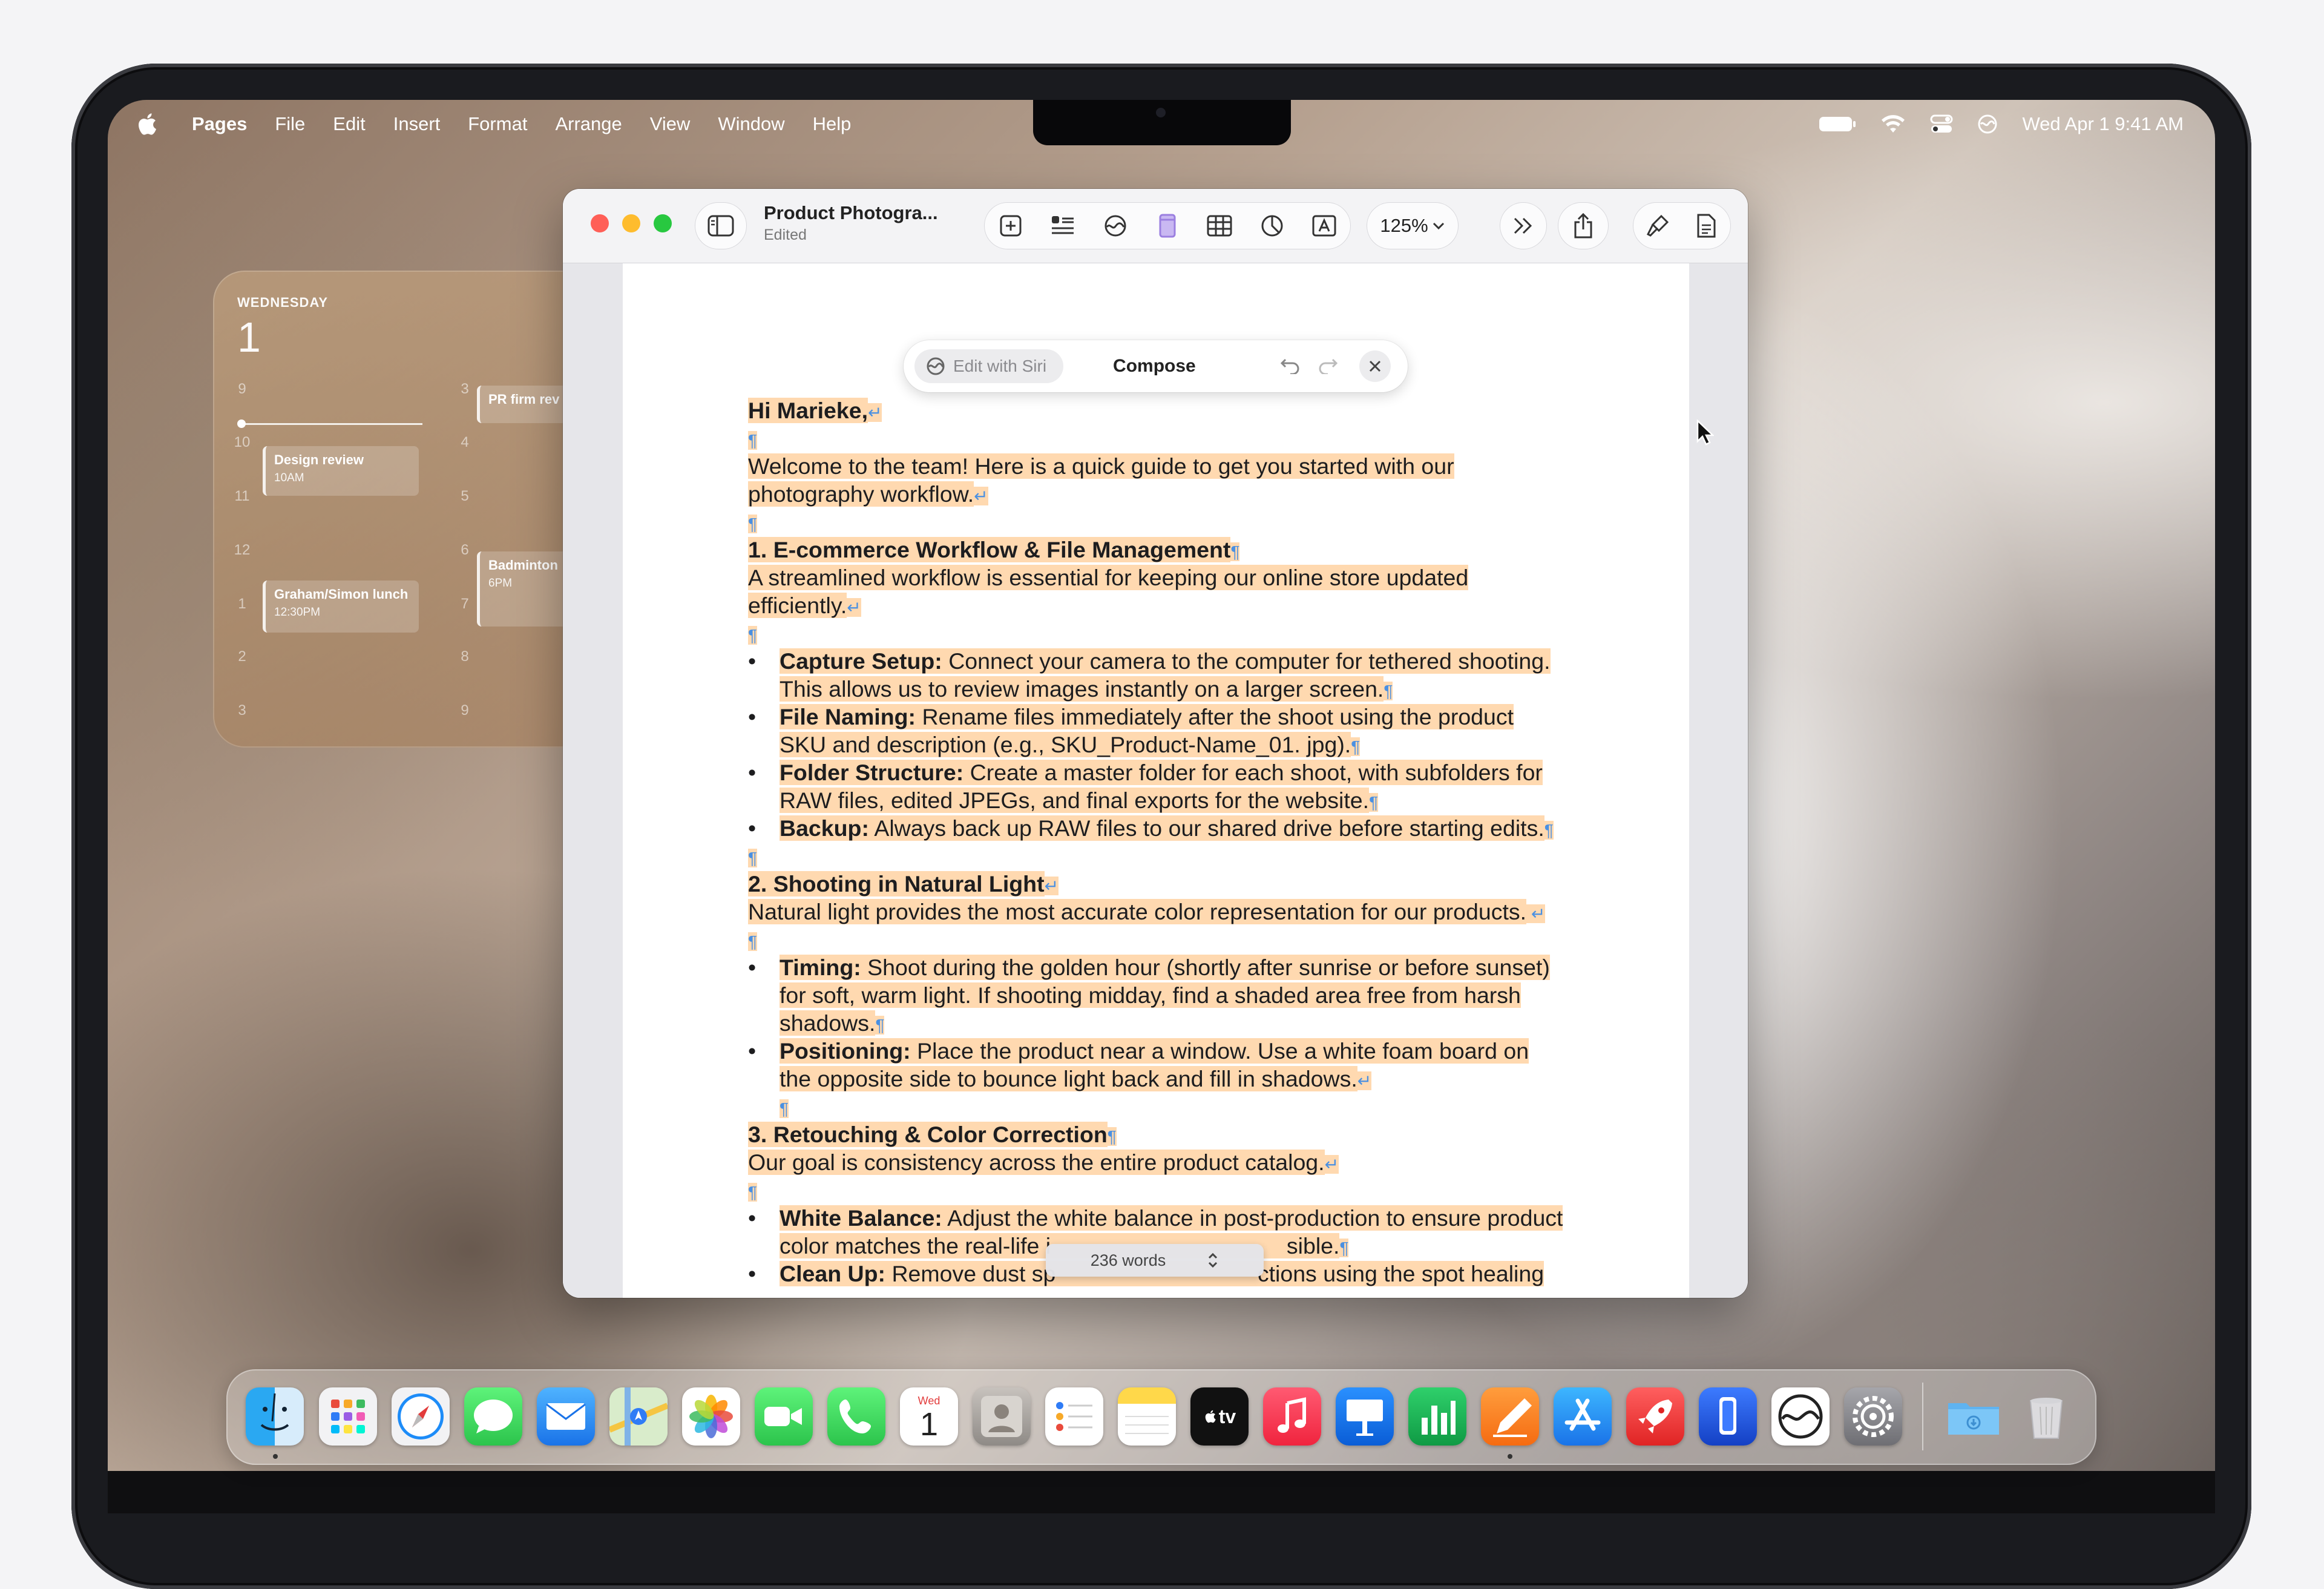 The width and height of the screenshot is (2324, 1589). Describe the element at coordinates (219, 124) in the screenshot. I see `menu-app-pages: Pages` at that location.